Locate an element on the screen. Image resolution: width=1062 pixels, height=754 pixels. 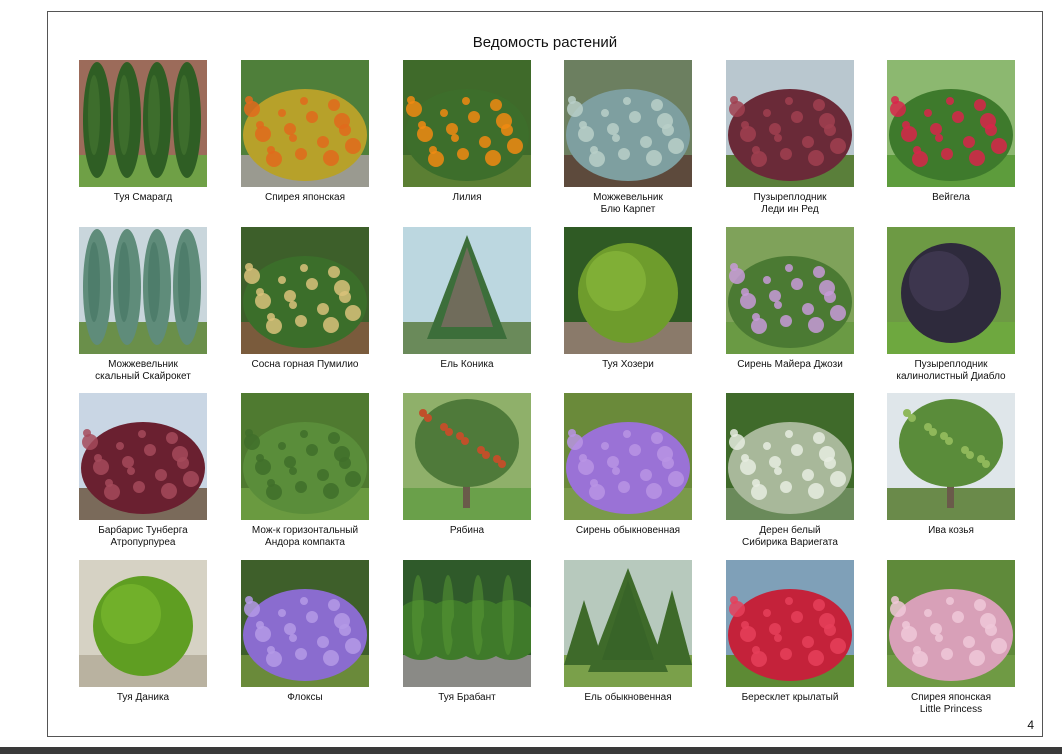
plant-caption: Вейгела is located at coordinates (951, 198).